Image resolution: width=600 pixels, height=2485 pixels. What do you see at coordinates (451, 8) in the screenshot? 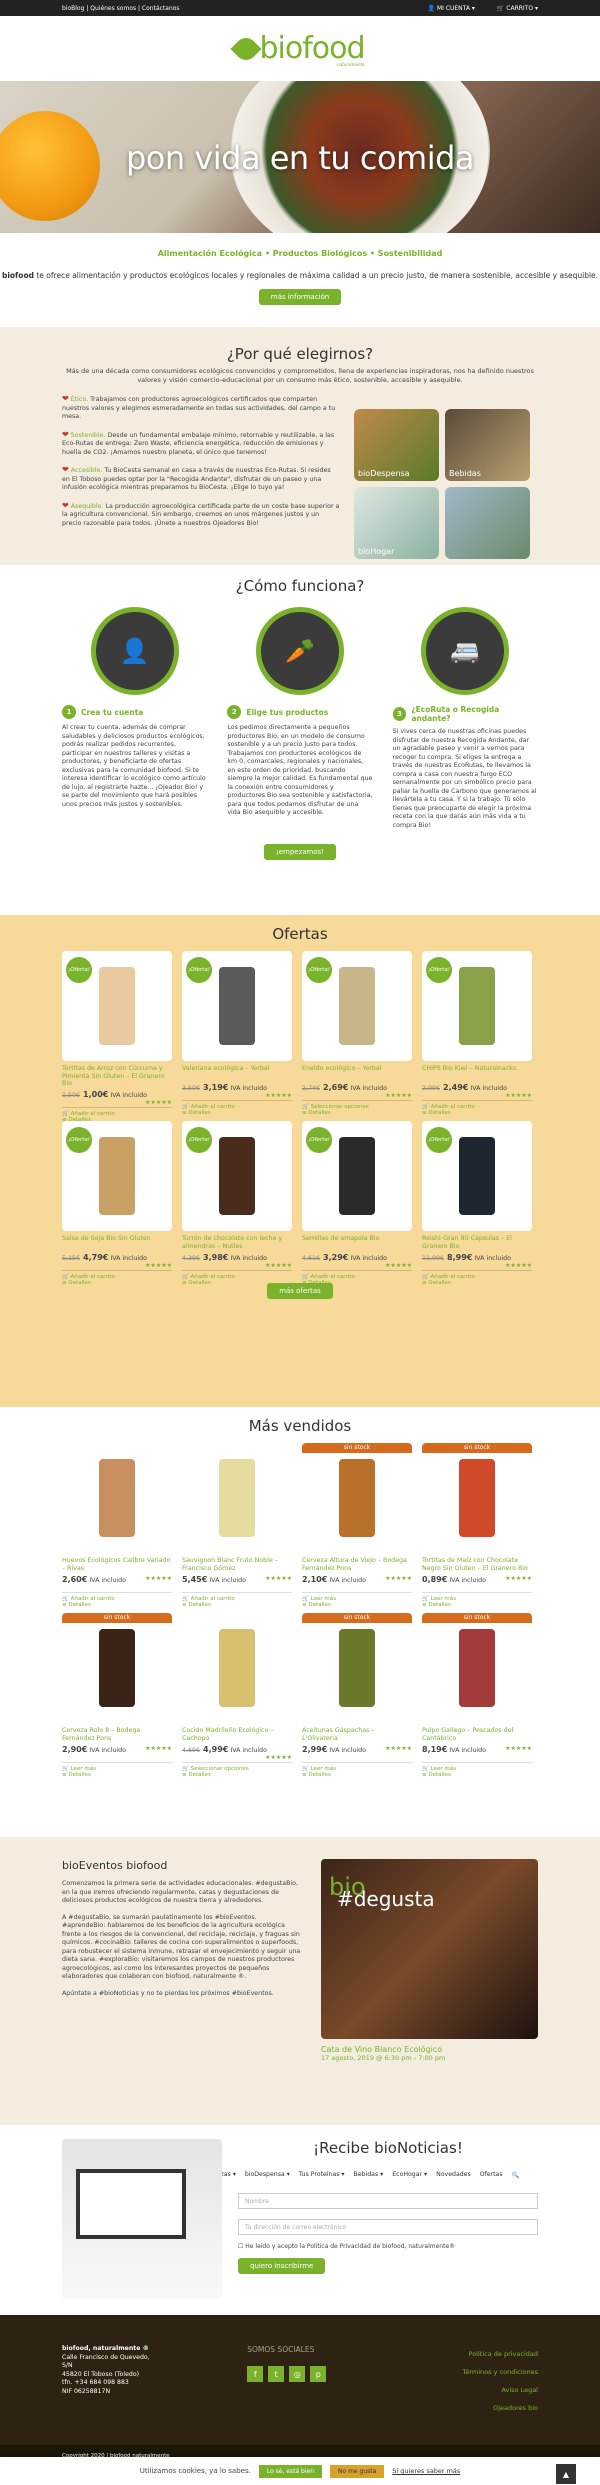
I see `account-link: 👤 MI CUENTA ▾` at bounding box center [451, 8].